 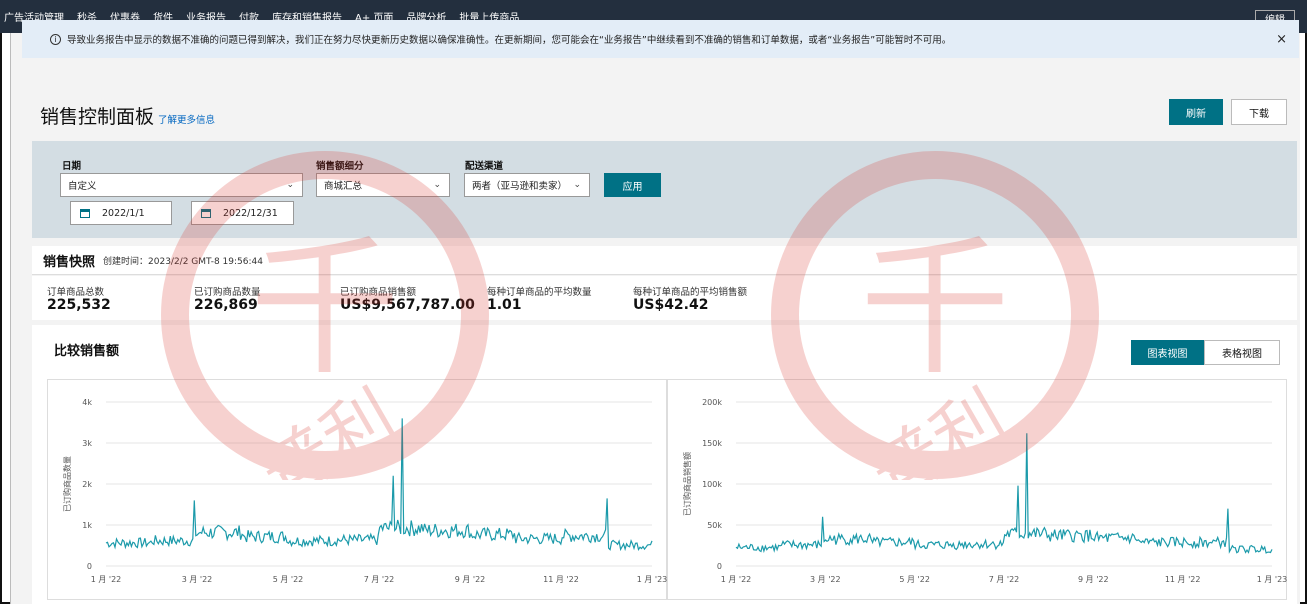 I want to click on metric-avg-units-per-item: 每种订单商品的平均数量 1.01, so click(x=539, y=298).